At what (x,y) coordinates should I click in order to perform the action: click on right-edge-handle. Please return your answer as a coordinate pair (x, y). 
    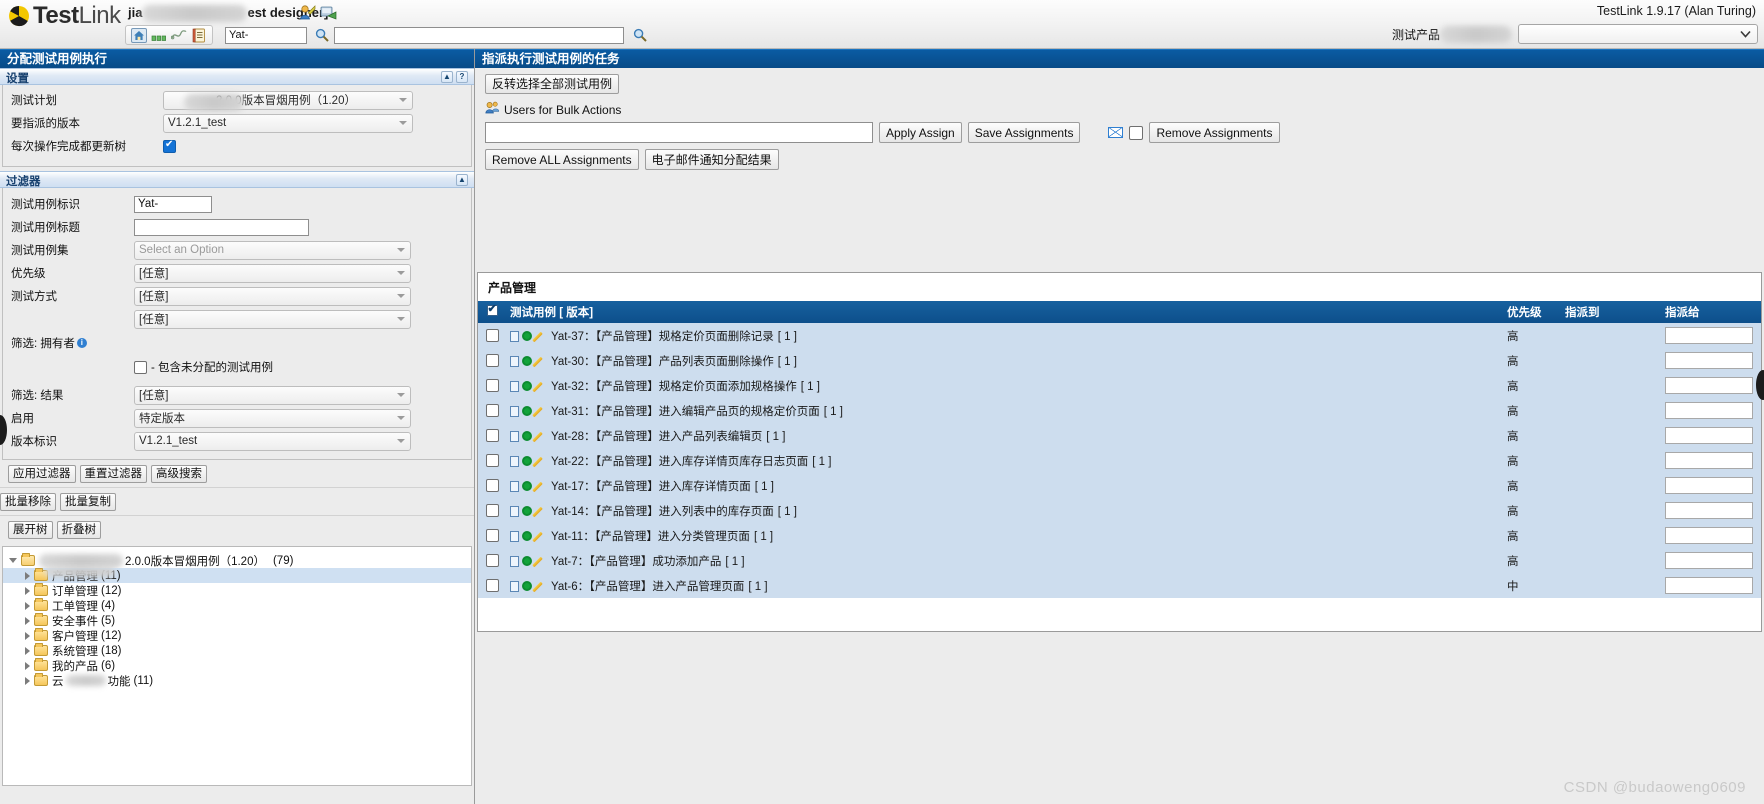
    Looking at the image, I should click on (1760, 385).